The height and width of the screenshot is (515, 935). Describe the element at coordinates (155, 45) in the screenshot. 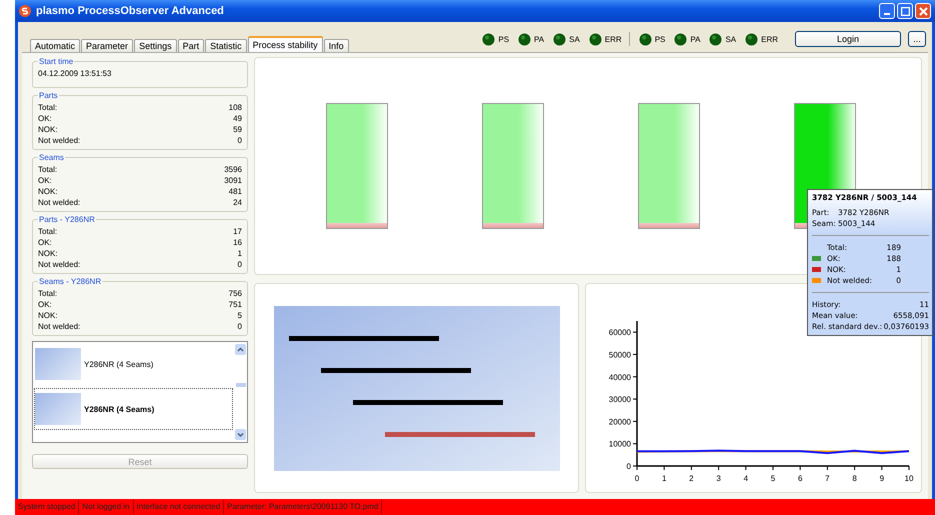

I see `tab: Settings` at that location.